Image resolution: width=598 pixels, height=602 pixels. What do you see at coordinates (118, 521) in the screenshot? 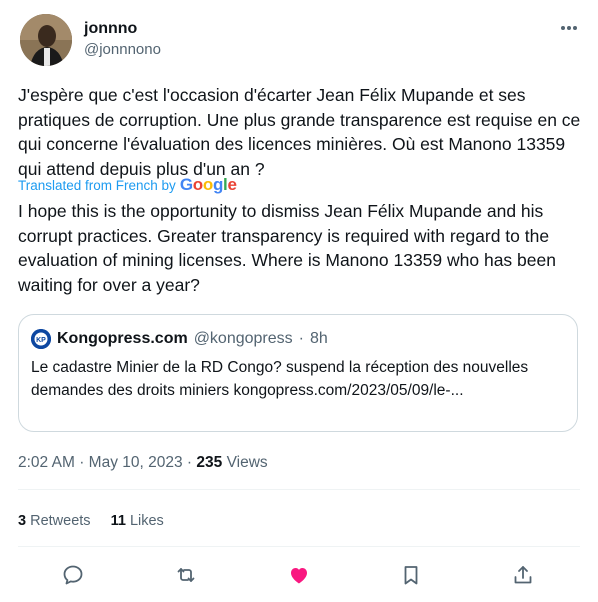
I see `likes-count: 11` at bounding box center [118, 521].